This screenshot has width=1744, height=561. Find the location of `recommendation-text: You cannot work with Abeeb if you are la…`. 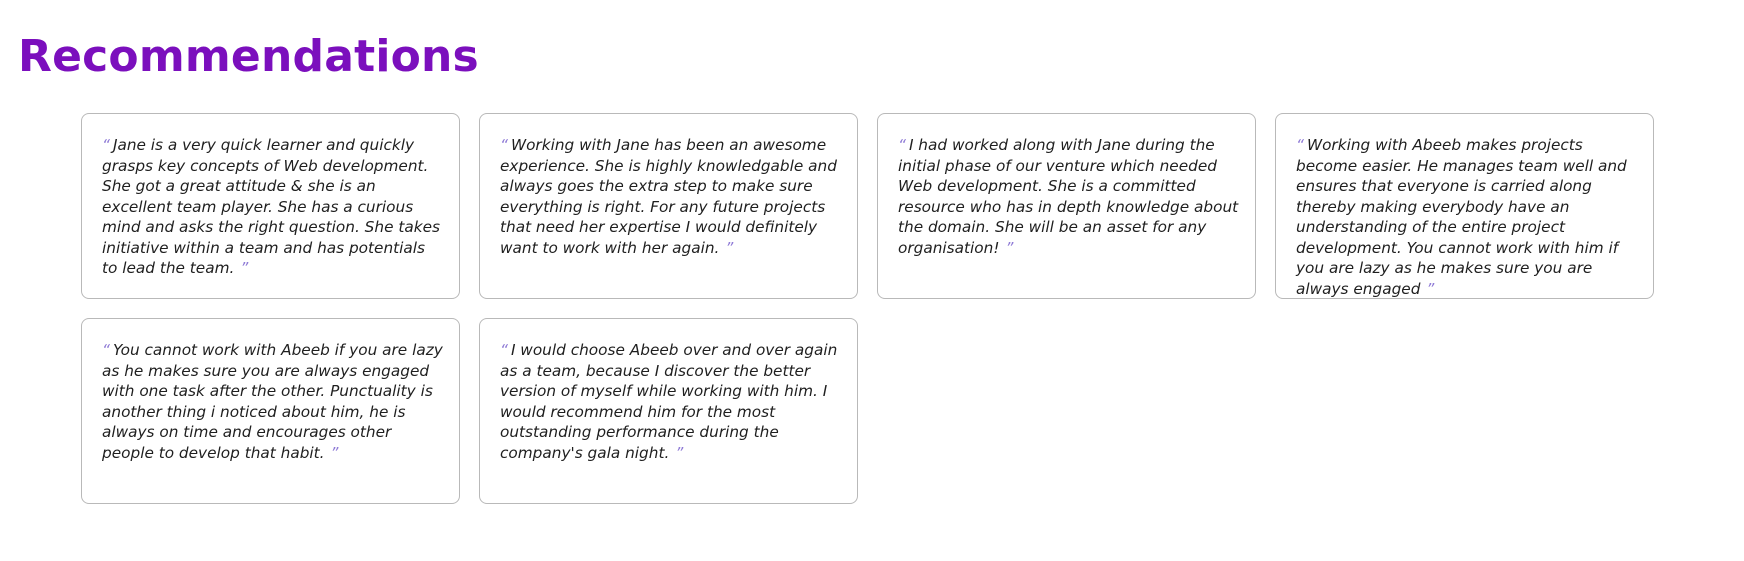

recommendation-text: You cannot work with Abeeb if you are la… is located at coordinates (272, 401).